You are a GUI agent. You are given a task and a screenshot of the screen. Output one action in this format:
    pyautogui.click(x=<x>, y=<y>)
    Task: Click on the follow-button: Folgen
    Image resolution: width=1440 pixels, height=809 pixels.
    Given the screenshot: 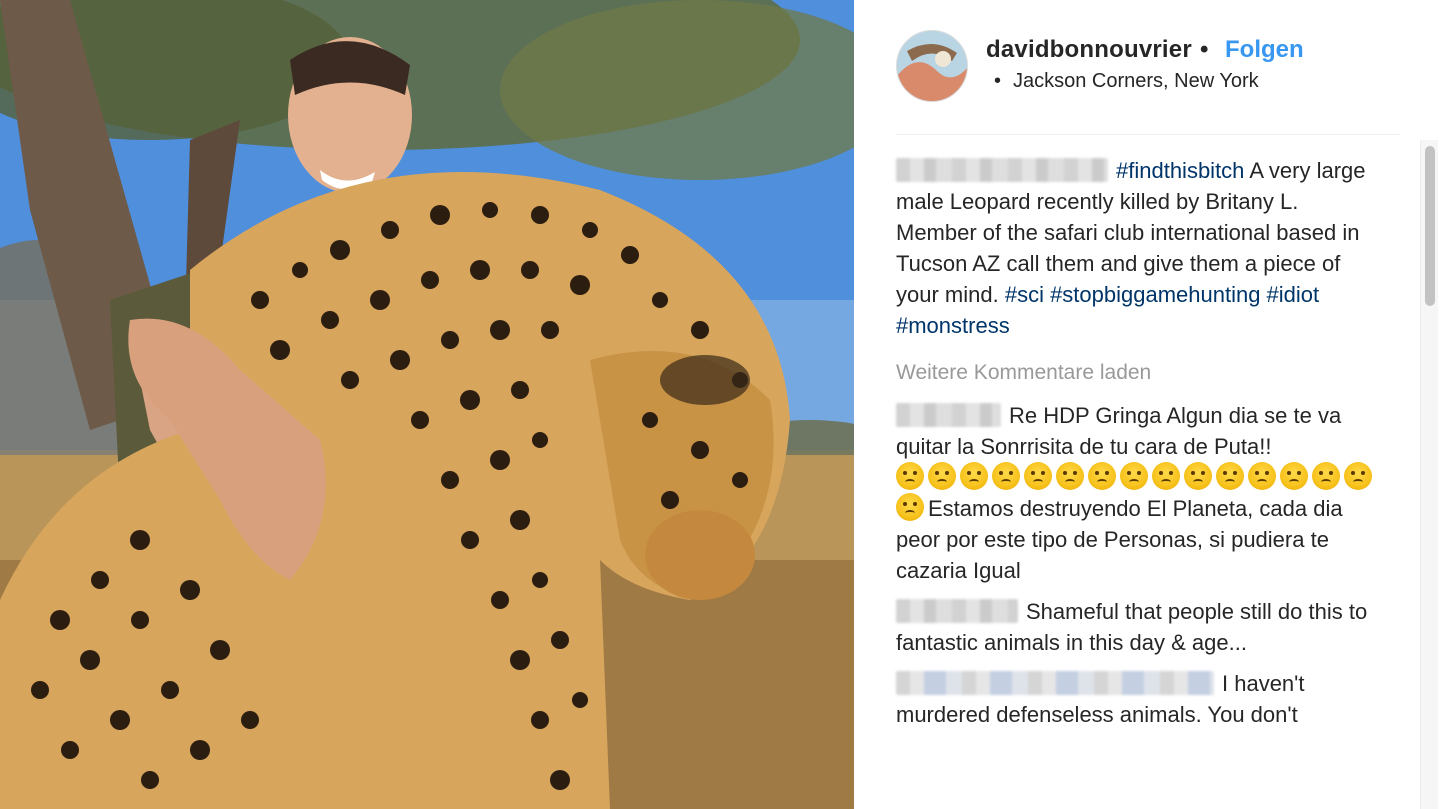 What is the action you would take?
    pyautogui.click(x=1264, y=50)
    